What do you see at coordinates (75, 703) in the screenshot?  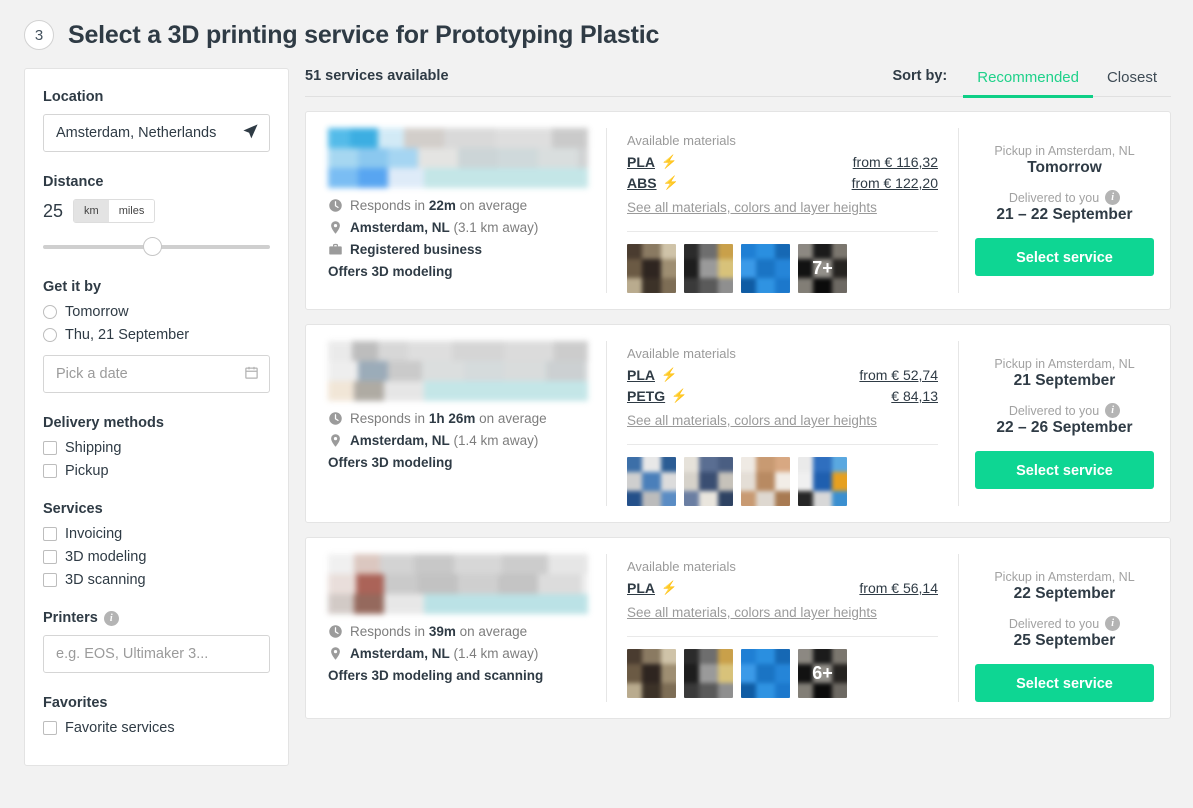 I see `favorites-label: Favorites` at bounding box center [75, 703].